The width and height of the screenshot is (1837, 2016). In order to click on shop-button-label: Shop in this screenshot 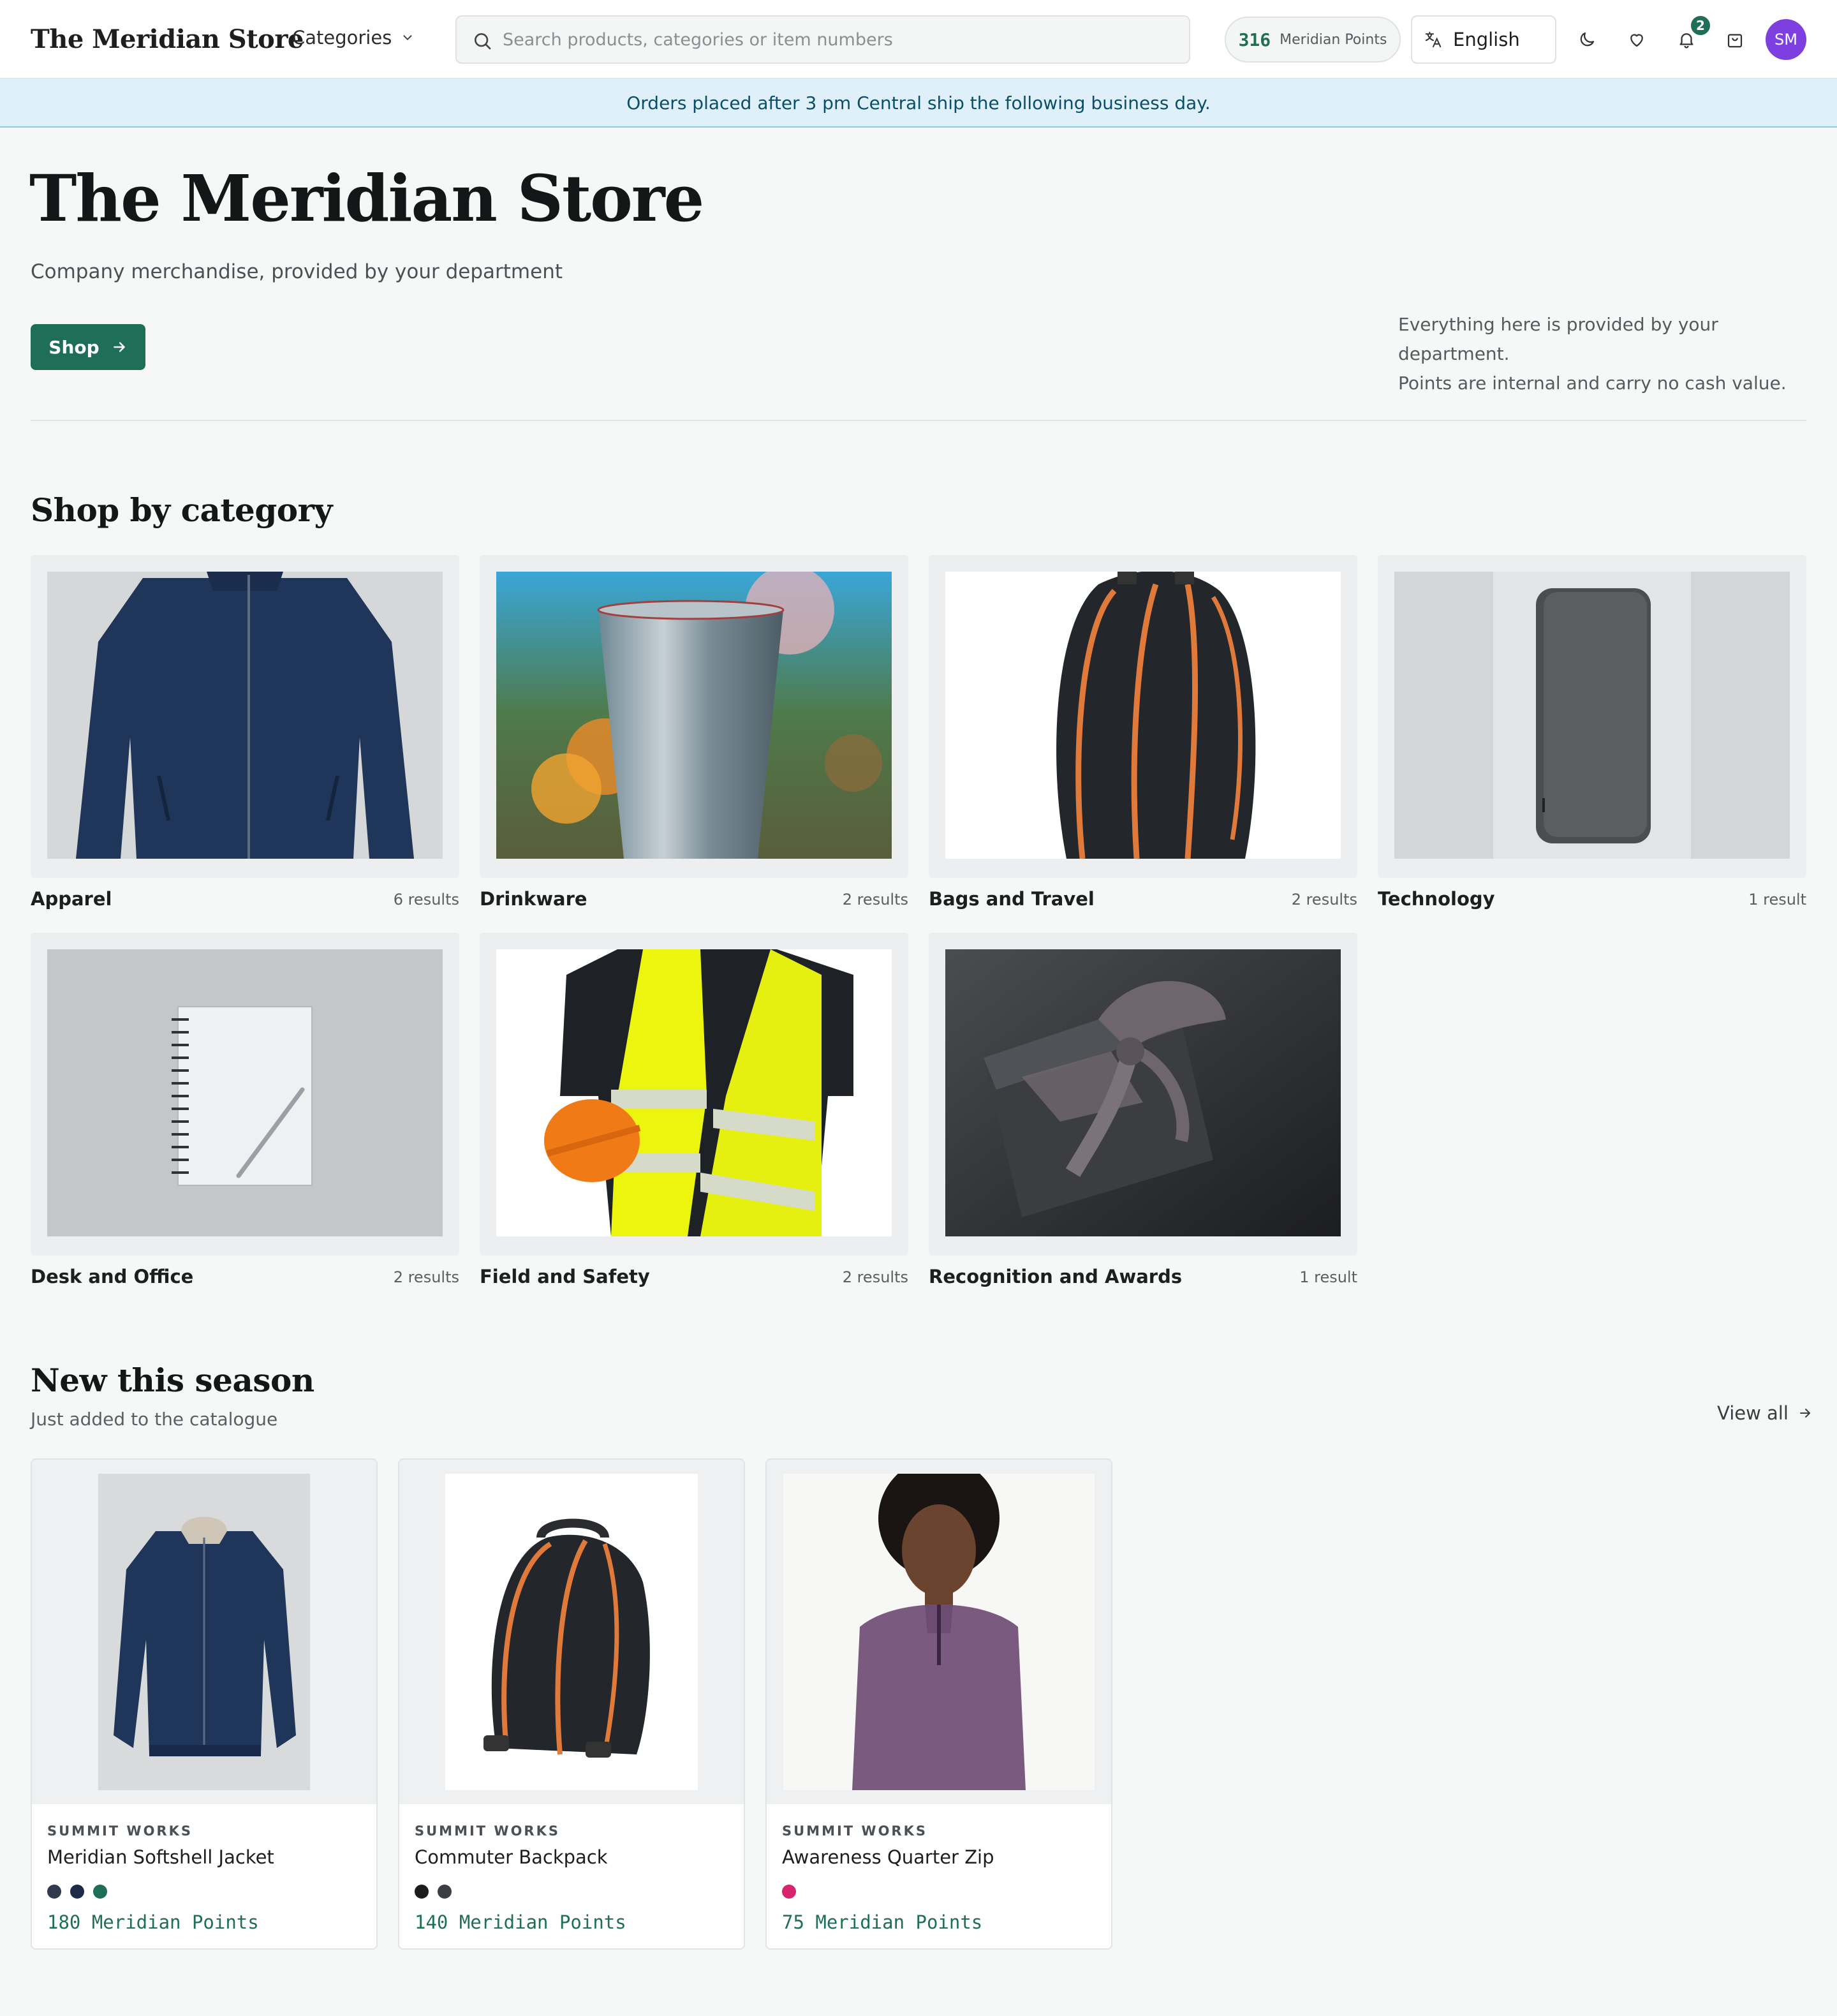, I will do `click(74, 347)`.